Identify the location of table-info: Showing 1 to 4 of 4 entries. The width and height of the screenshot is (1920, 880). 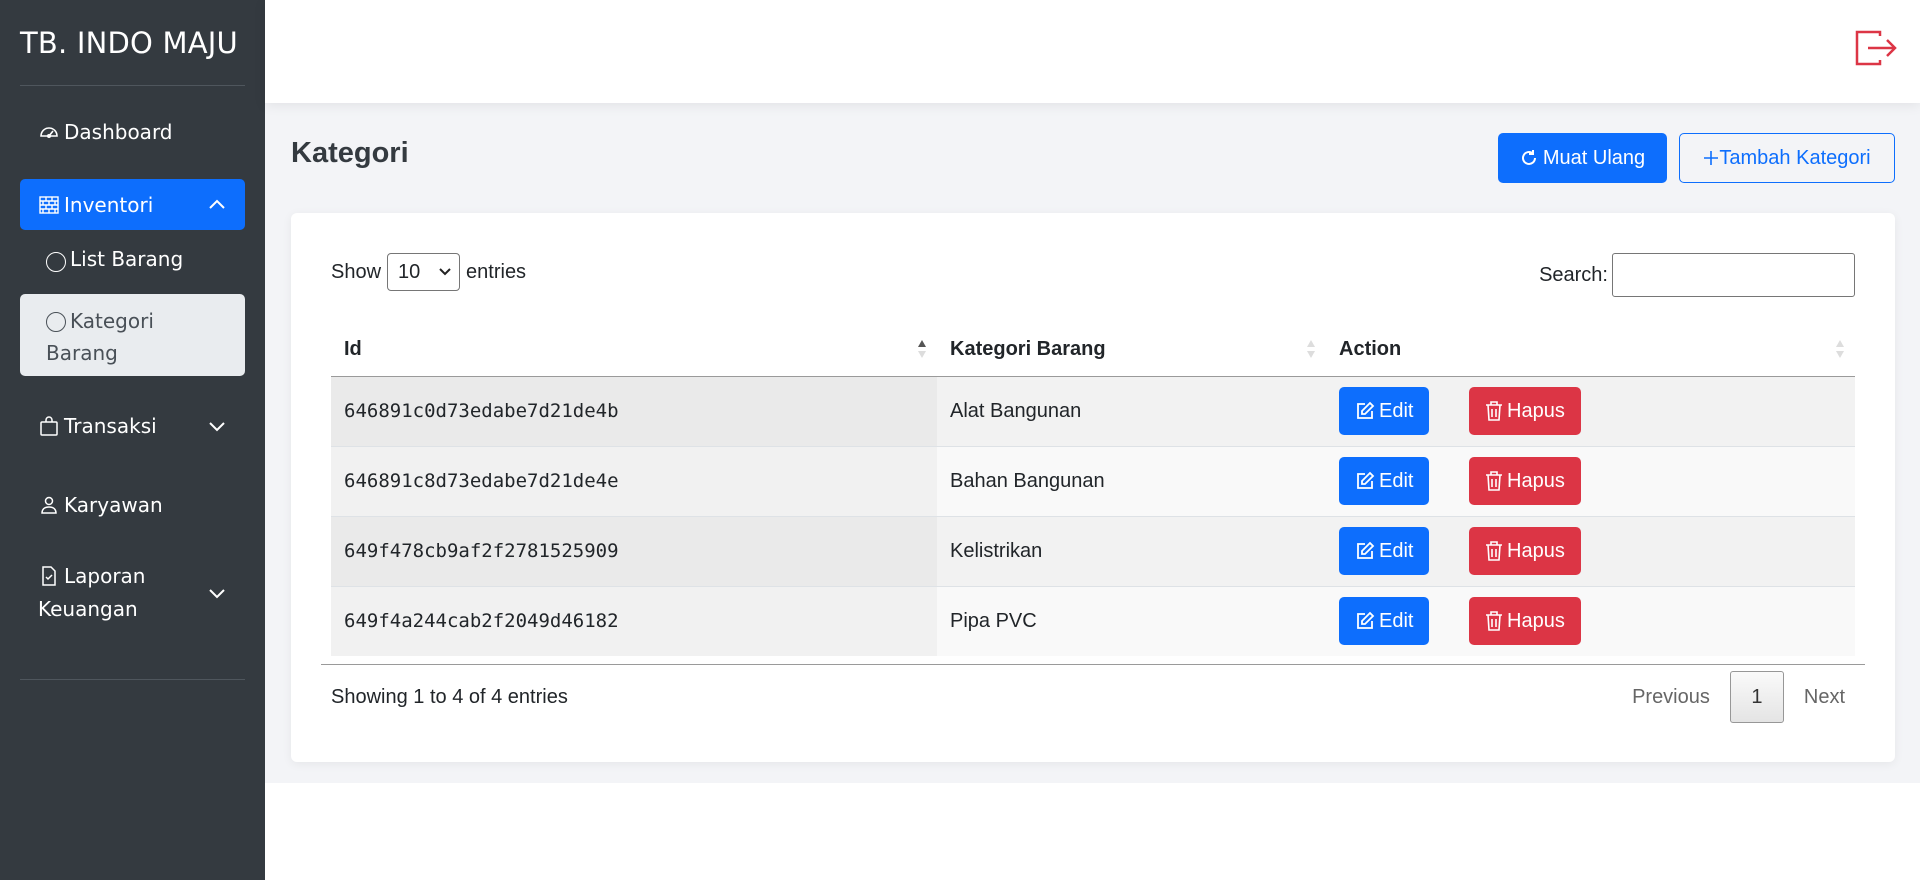
(449, 697).